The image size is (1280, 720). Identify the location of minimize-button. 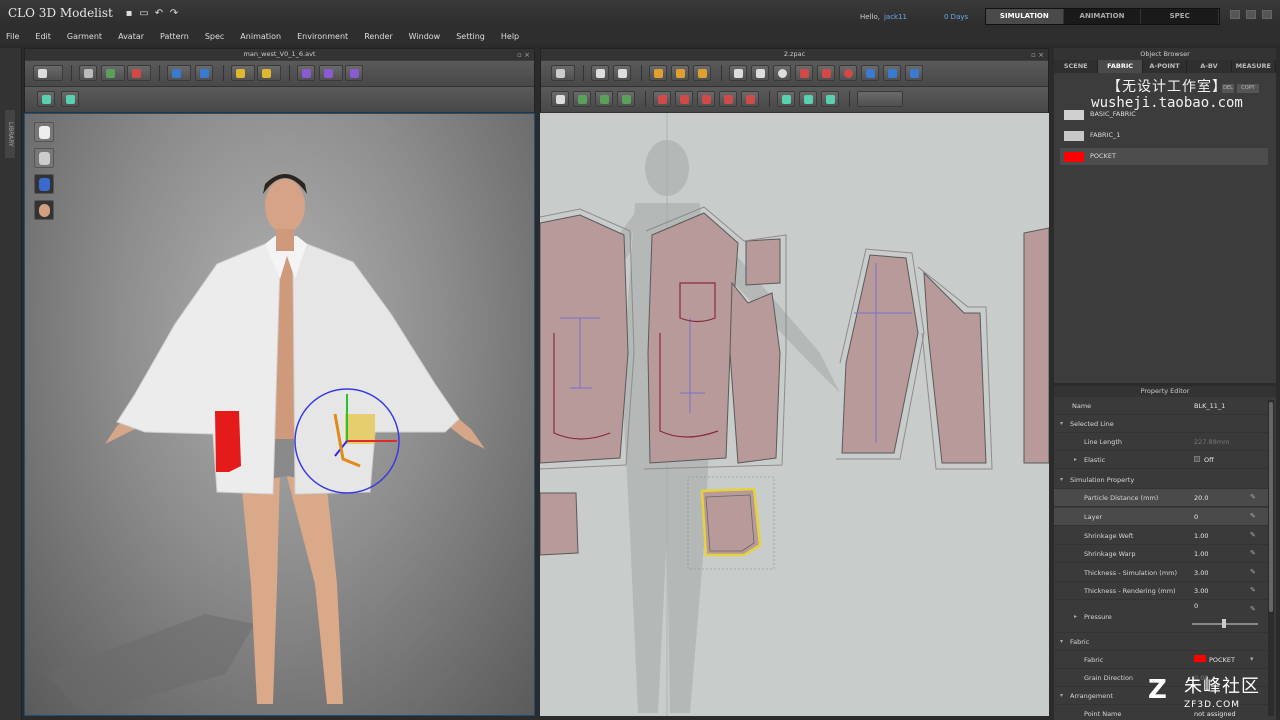
(1235, 14).